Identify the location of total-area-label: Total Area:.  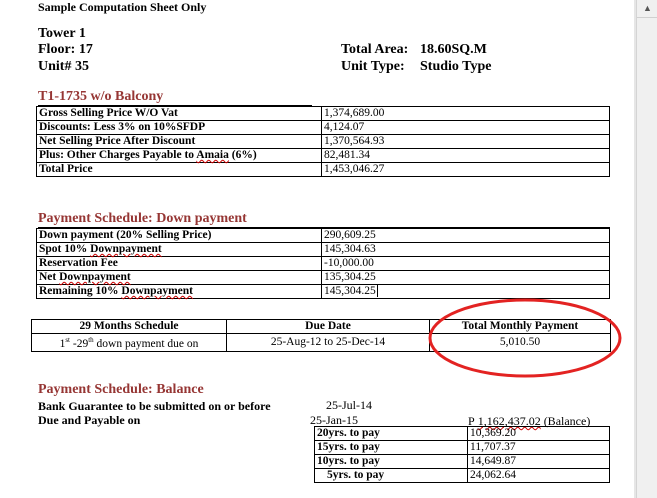
(375, 49).